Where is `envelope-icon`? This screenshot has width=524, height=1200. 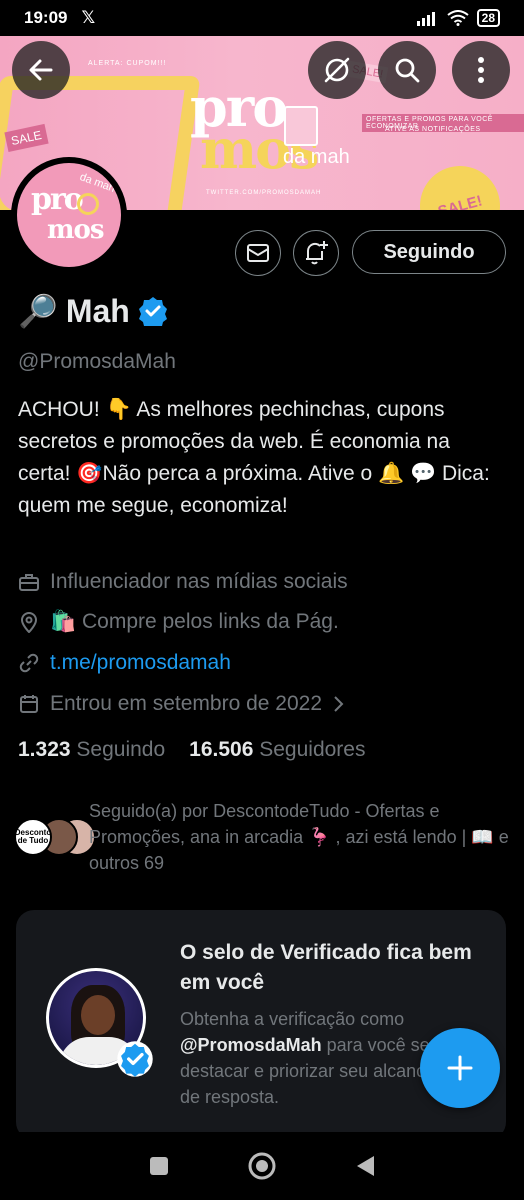
envelope-icon is located at coordinates (258, 253).